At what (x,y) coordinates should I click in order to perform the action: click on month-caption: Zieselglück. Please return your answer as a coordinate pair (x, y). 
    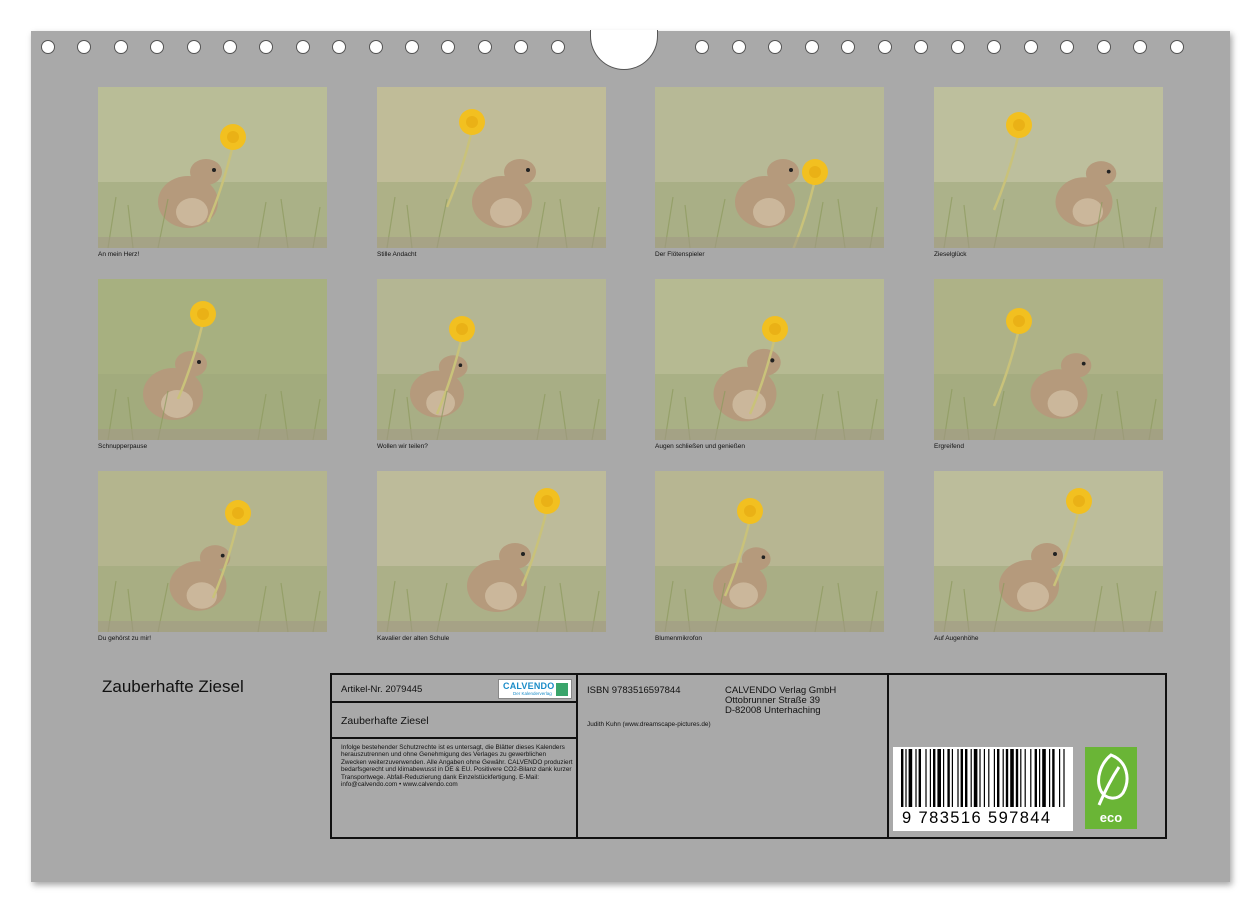
    Looking at the image, I should click on (950, 254).